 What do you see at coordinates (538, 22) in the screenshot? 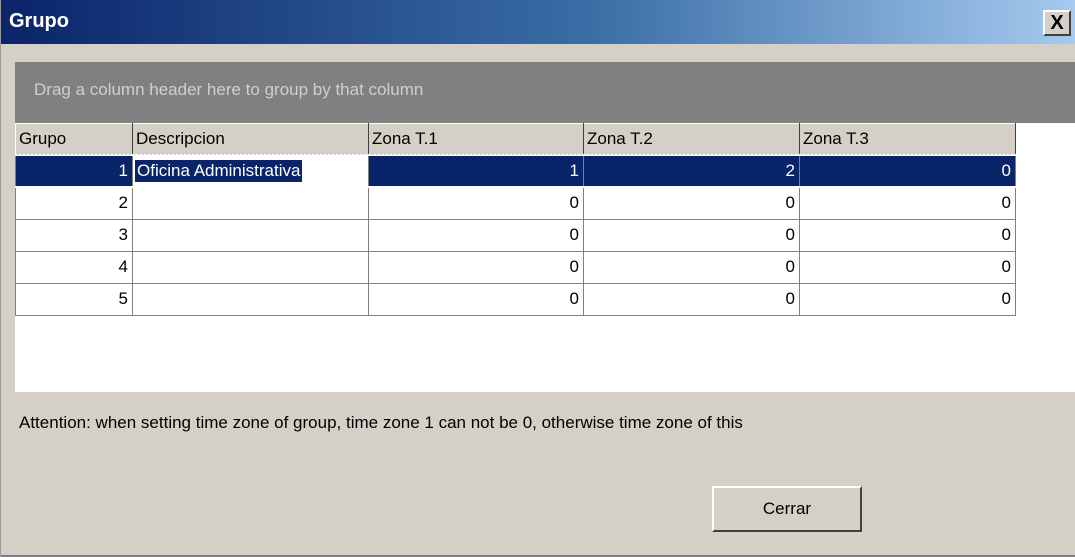
I see `title-bar: Grupo X` at bounding box center [538, 22].